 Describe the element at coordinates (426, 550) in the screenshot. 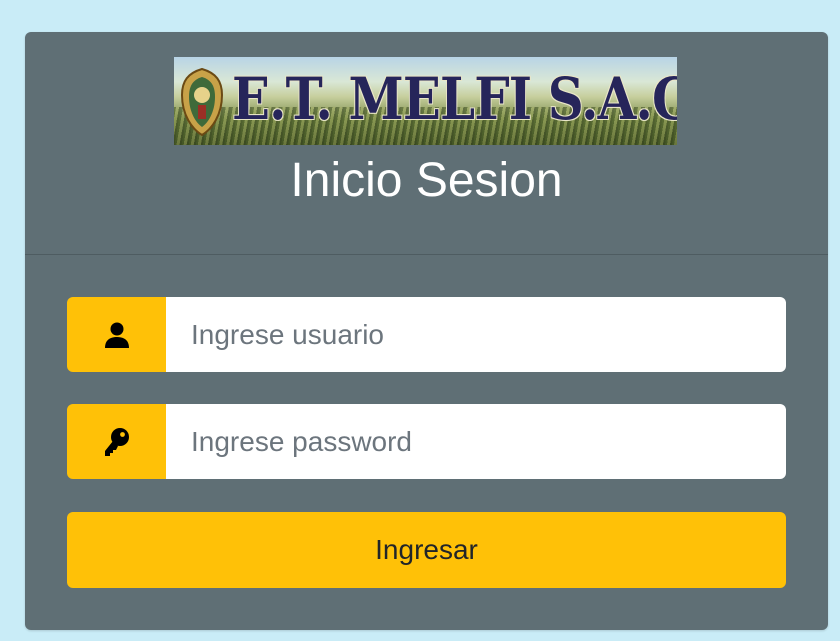

I see `login-button: Ingresar` at that location.